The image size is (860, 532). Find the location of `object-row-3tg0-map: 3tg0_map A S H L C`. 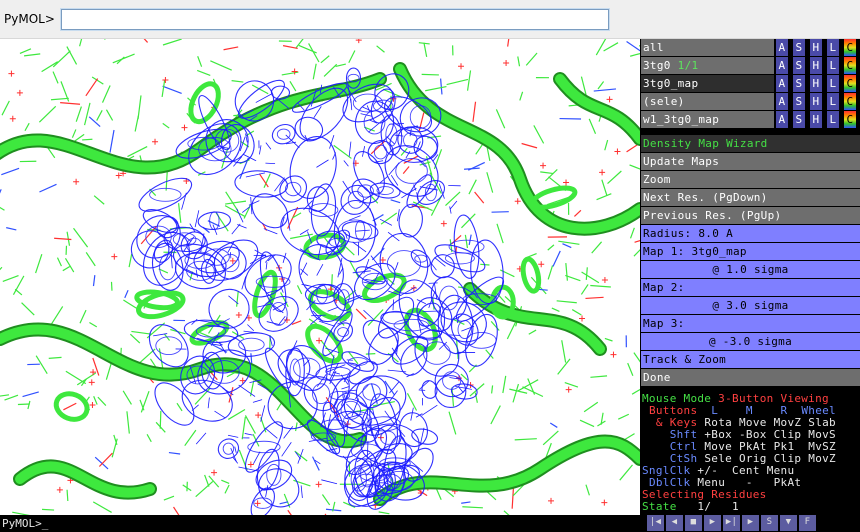

object-row-3tg0-map: 3tg0_map A S H L C is located at coordinates (750, 83).